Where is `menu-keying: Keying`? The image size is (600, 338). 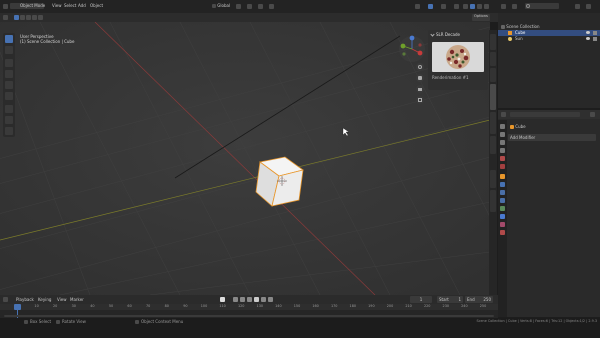 menu-keying: Keying is located at coordinates (44, 299).